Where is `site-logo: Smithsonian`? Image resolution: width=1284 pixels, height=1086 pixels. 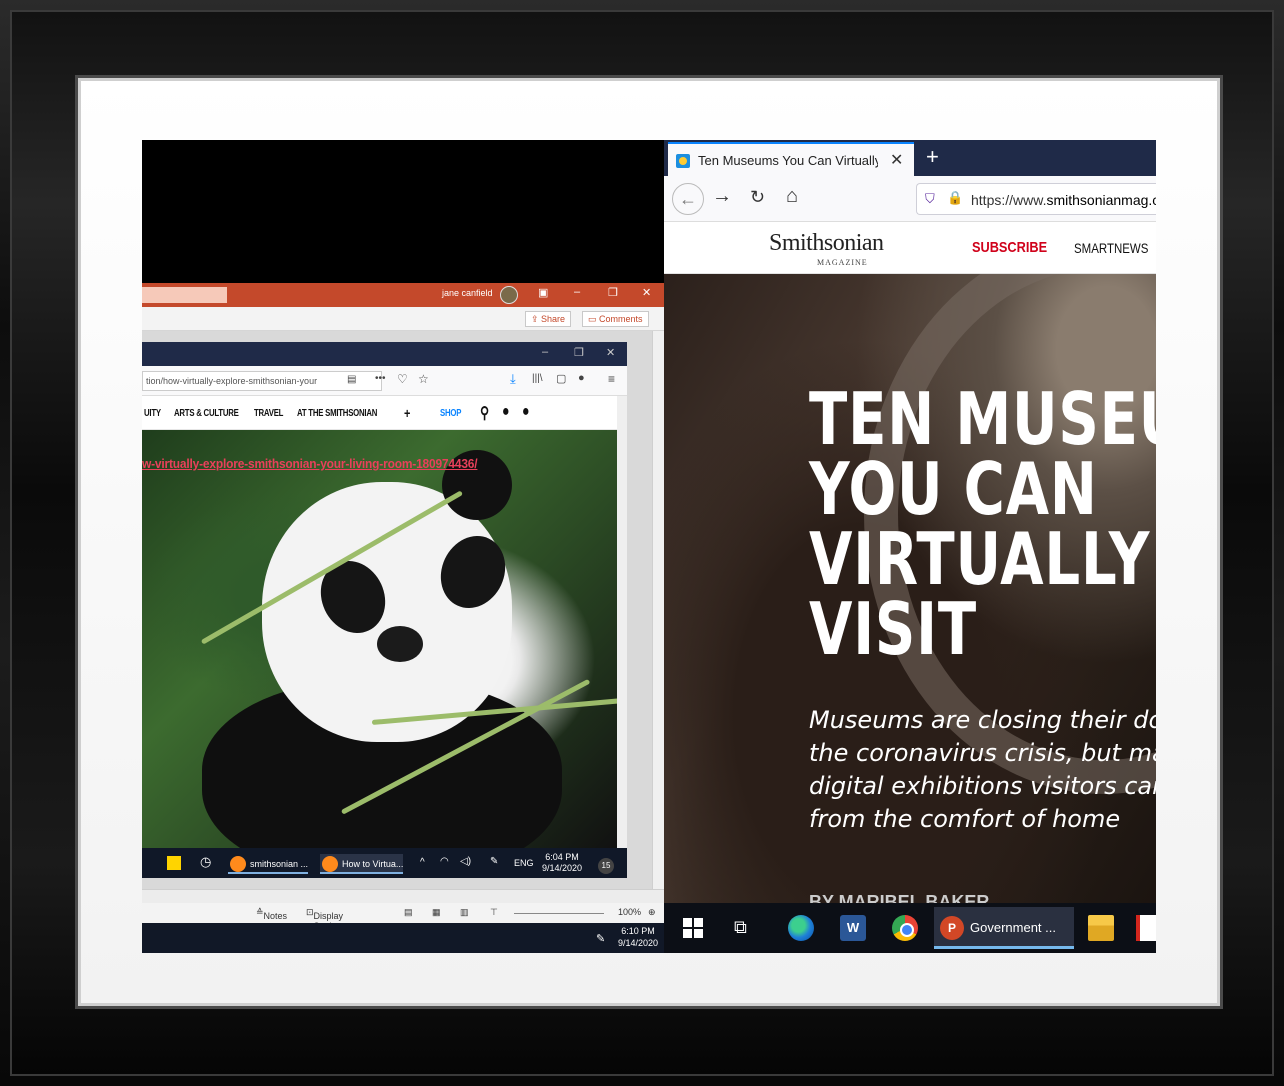 site-logo: Smithsonian is located at coordinates (826, 243).